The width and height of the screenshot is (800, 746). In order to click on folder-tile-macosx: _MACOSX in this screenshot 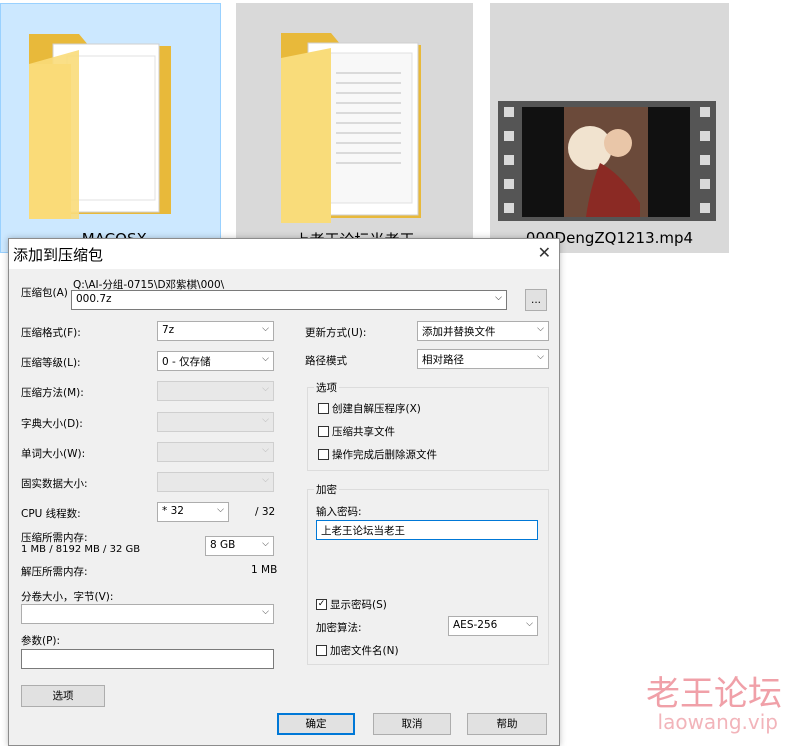, I will do `click(110, 128)`.